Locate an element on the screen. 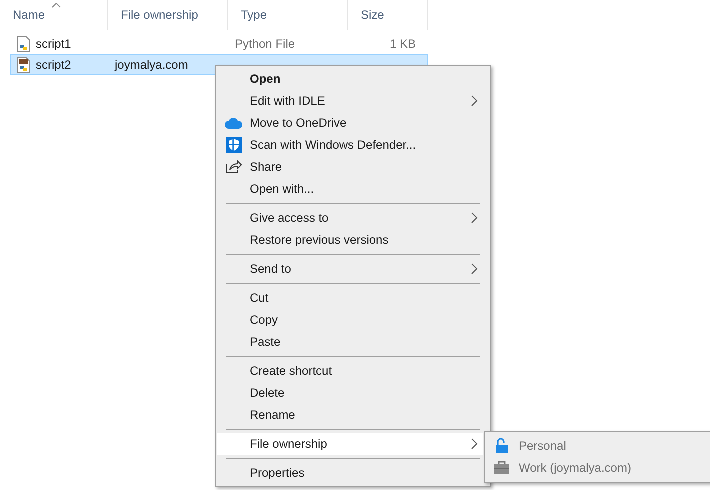 Image resolution: width=710 pixels, height=490 pixels. menu-item: Edit with IDLE is located at coordinates (350, 101).